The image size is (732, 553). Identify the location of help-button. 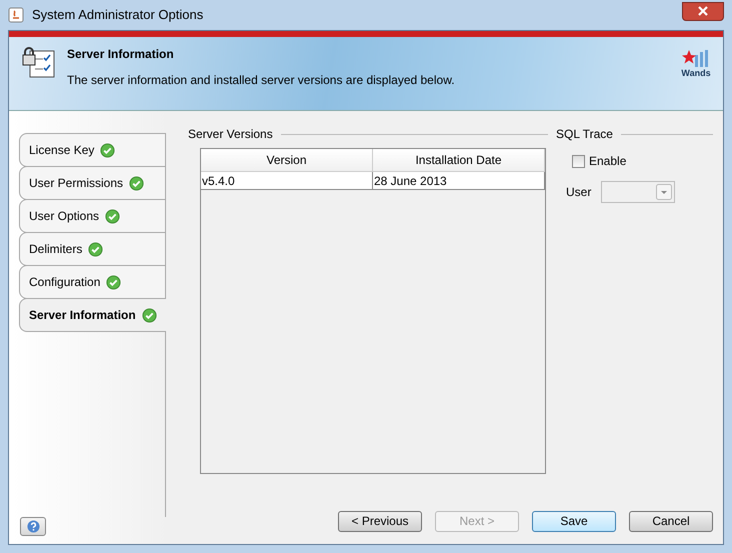
(33, 526).